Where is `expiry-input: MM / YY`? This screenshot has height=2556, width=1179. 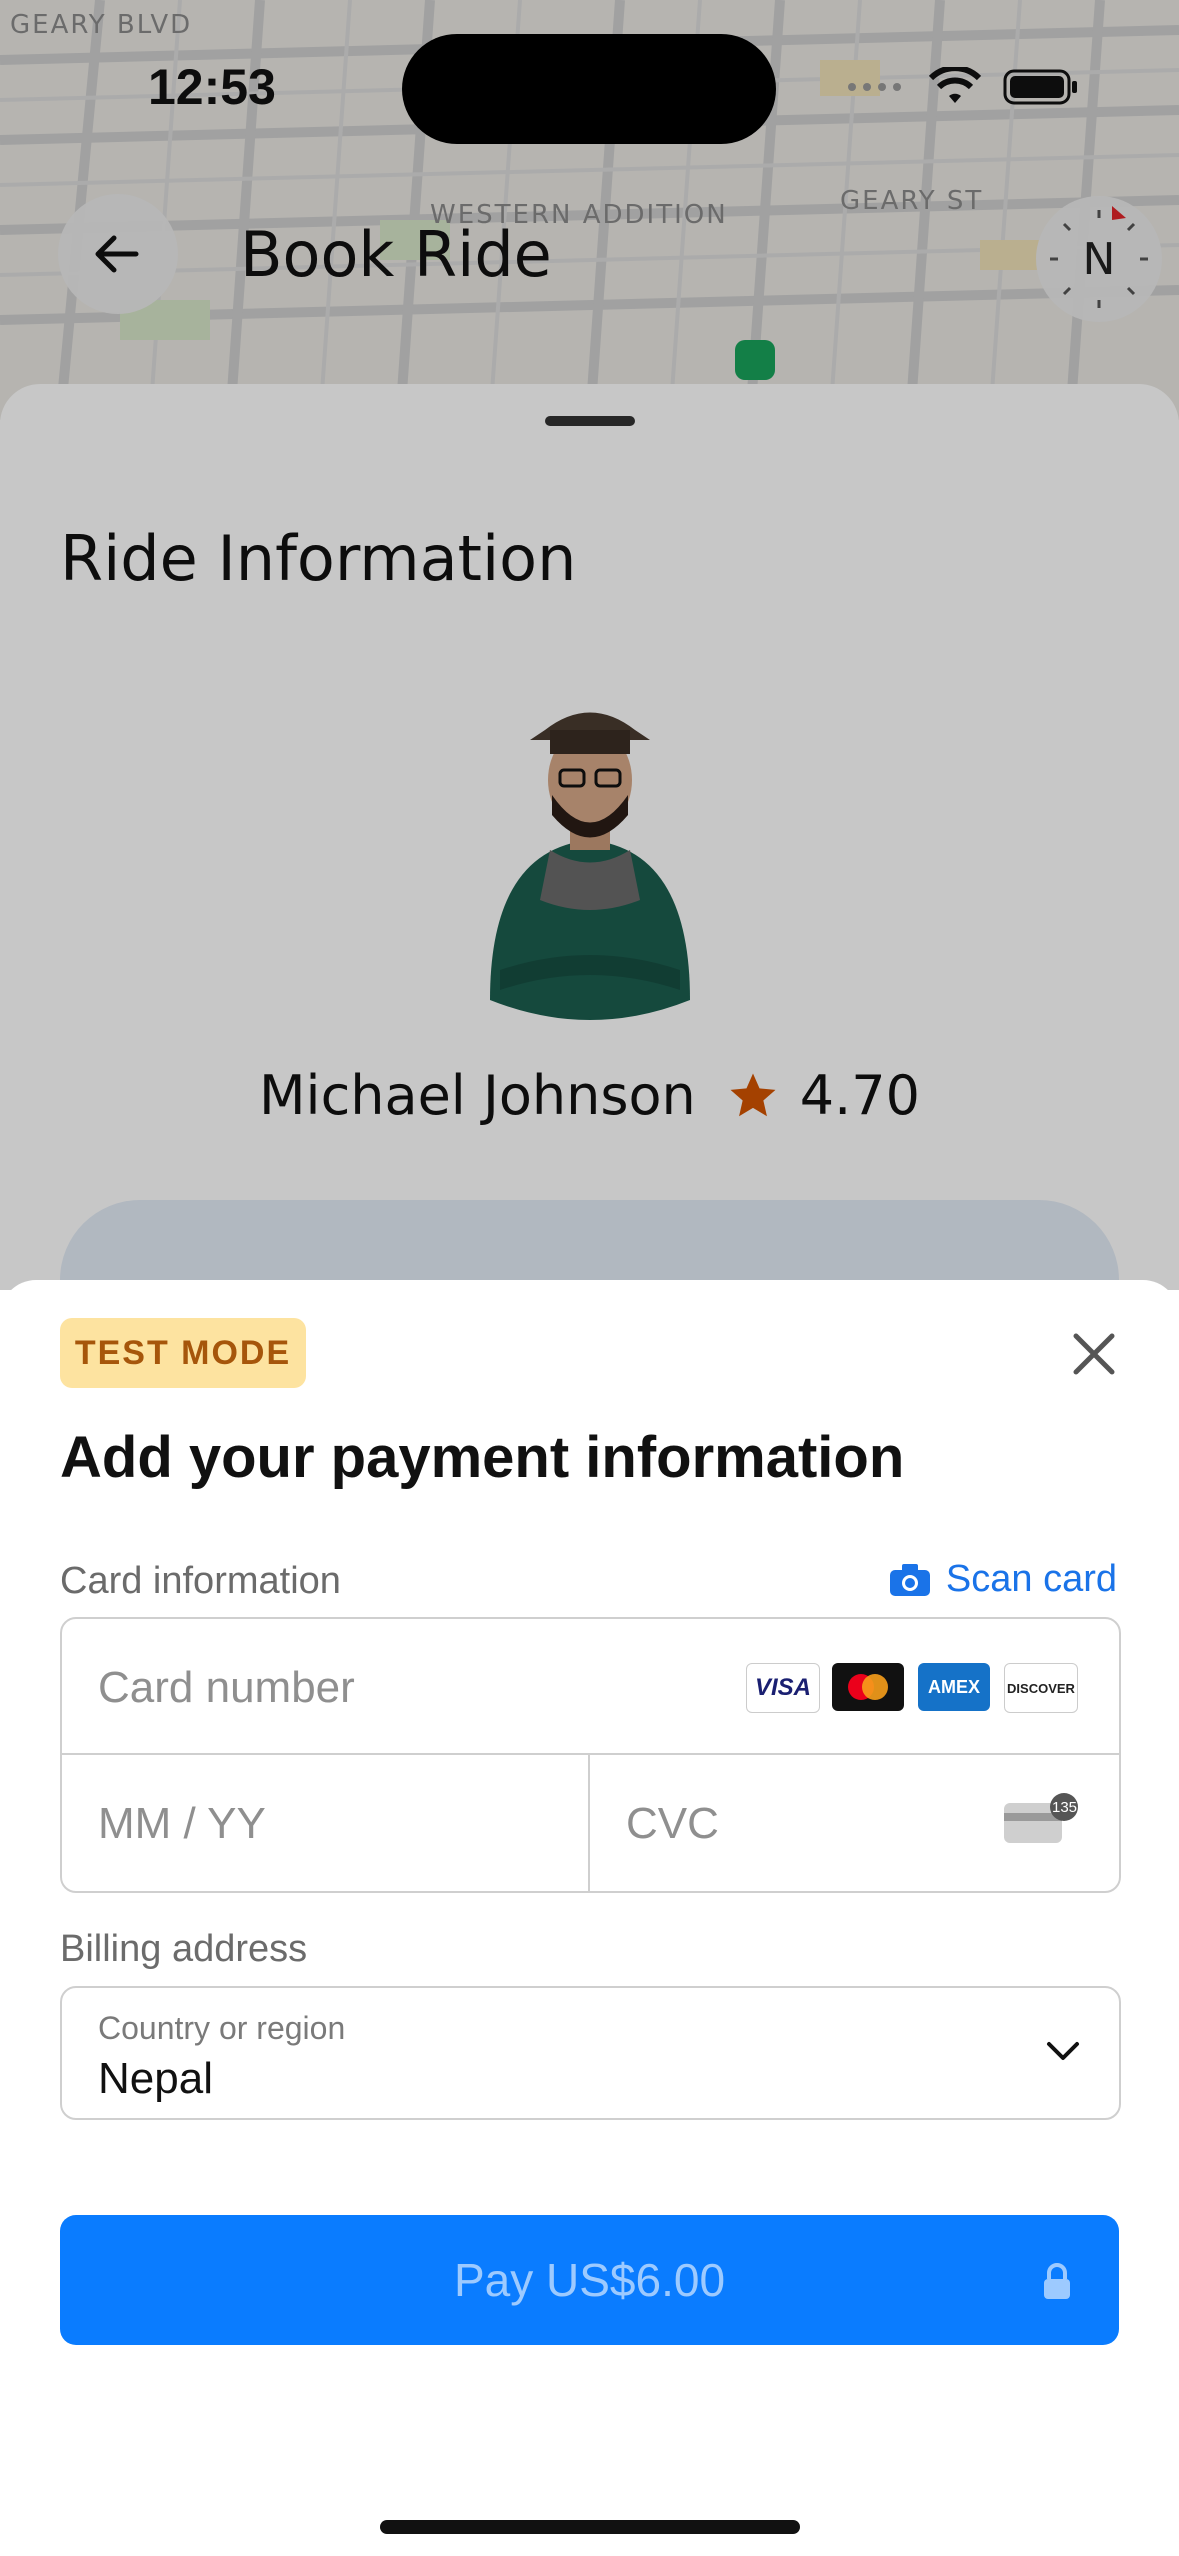 expiry-input: MM / YY is located at coordinates (182, 1824).